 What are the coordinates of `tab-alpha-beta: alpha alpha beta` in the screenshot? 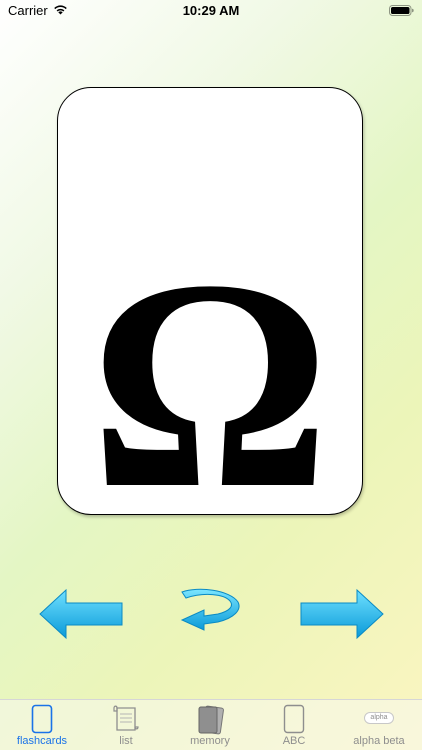 It's located at (379, 725).